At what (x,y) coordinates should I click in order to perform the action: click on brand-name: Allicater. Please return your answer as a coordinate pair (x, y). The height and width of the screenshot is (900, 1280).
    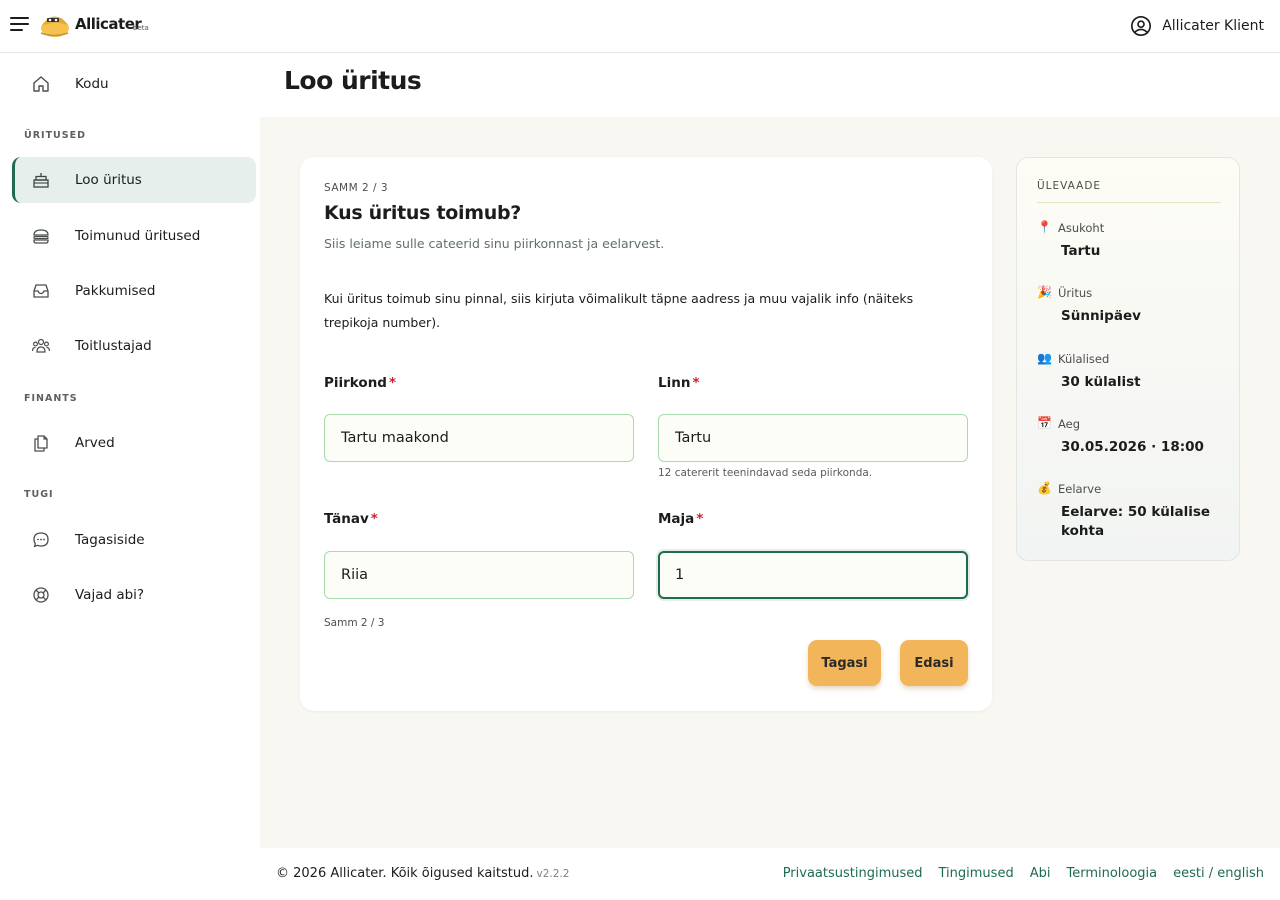
    Looking at the image, I should click on (108, 24).